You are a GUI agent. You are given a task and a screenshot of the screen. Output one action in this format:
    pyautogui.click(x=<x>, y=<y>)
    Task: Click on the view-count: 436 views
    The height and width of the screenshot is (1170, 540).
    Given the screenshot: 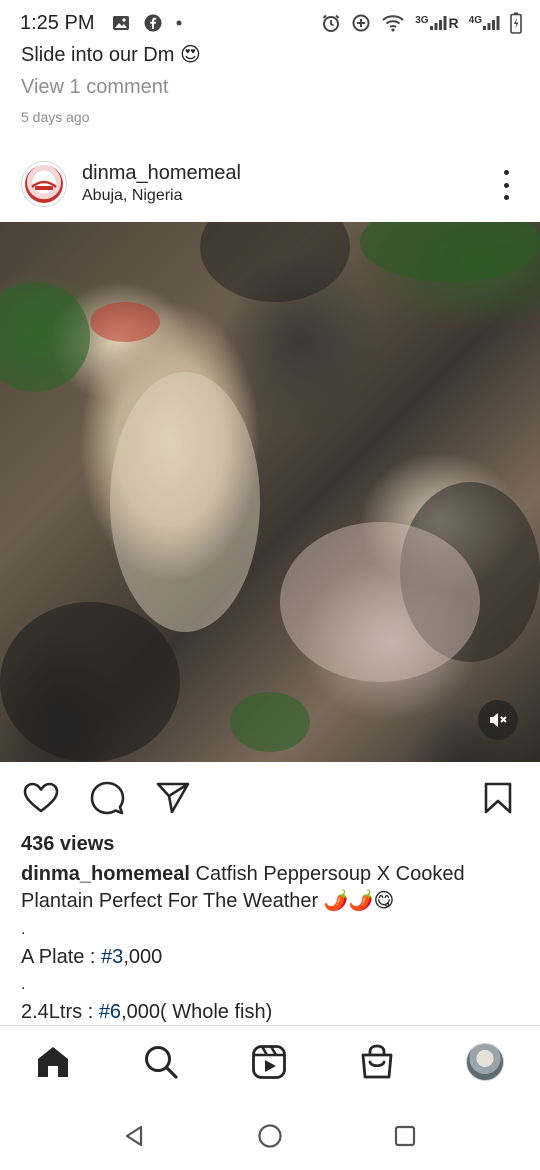 What is the action you would take?
    pyautogui.click(x=68, y=844)
    